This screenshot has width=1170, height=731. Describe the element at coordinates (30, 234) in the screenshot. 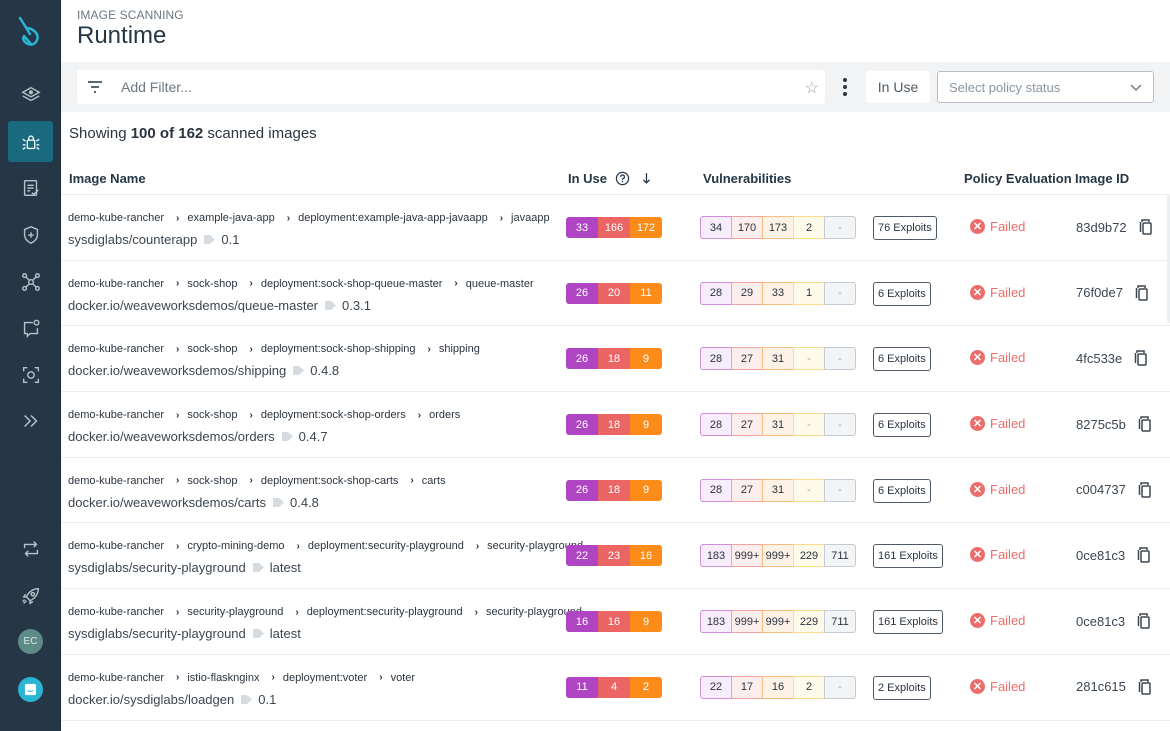

I see `sidebar-item-policies` at that location.